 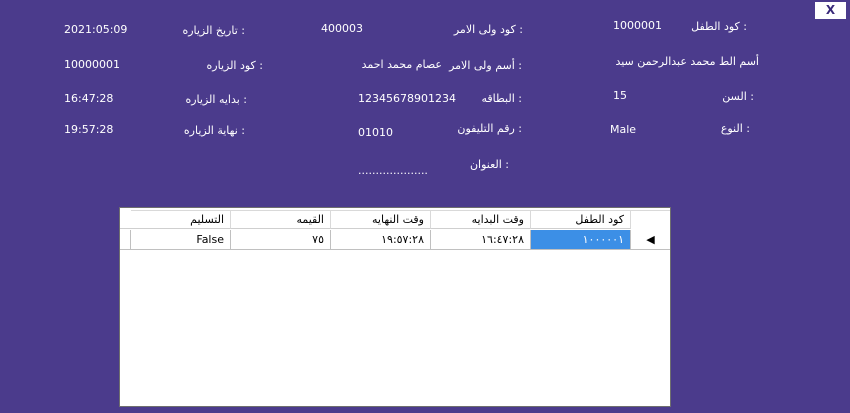 What do you see at coordinates (637, 25) in the screenshot?
I see `child-code-value: 1000001` at bounding box center [637, 25].